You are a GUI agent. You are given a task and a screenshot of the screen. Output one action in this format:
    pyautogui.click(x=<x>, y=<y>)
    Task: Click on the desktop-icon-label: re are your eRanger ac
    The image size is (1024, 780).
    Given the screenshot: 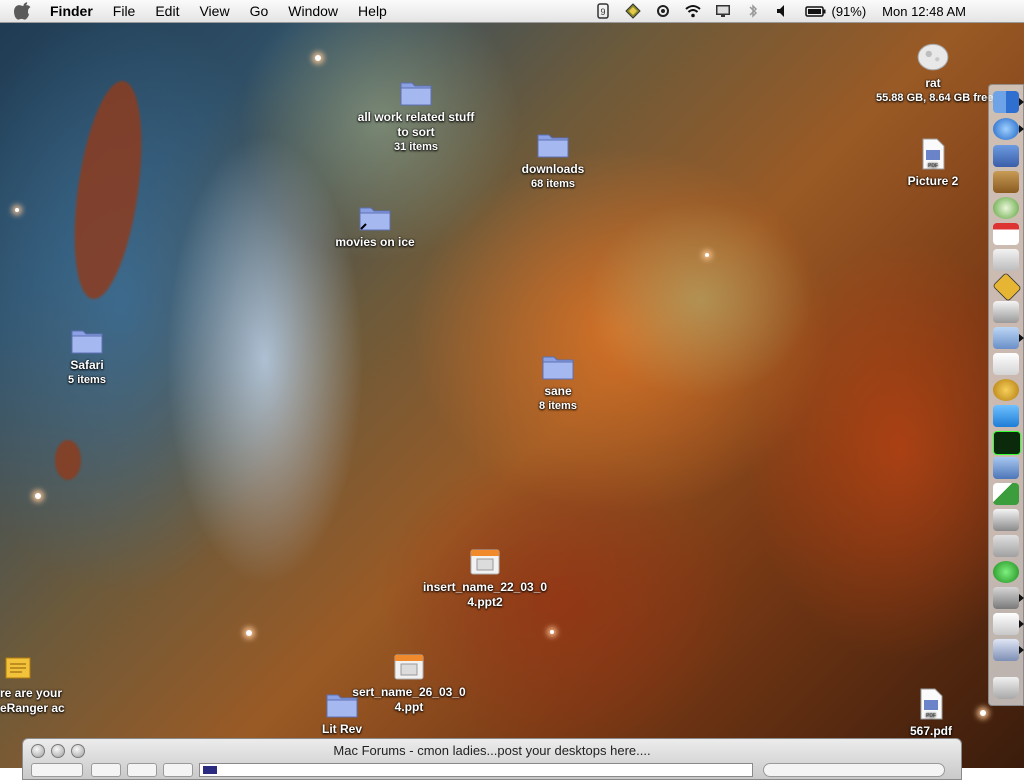 What is the action you would take?
    pyautogui.click(x=32, y=700)
    